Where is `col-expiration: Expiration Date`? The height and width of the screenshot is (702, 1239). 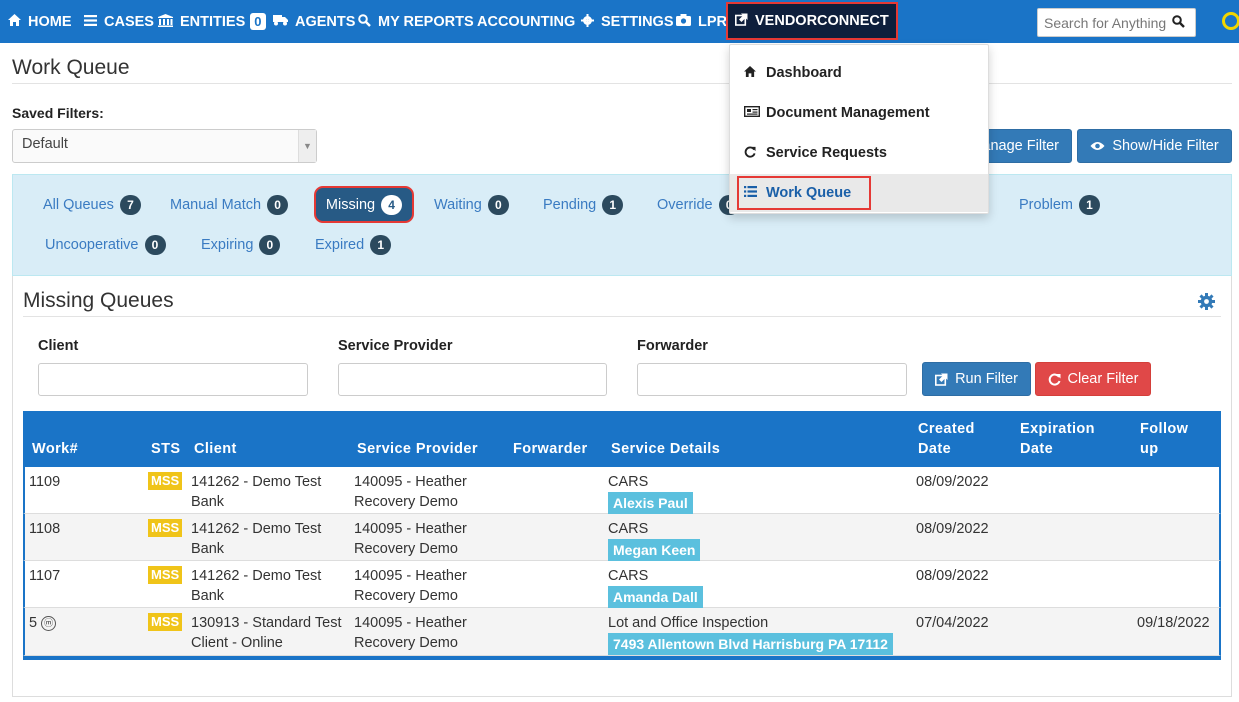 col-expiration: Expiration Date is located at coordinates (1057, 439).